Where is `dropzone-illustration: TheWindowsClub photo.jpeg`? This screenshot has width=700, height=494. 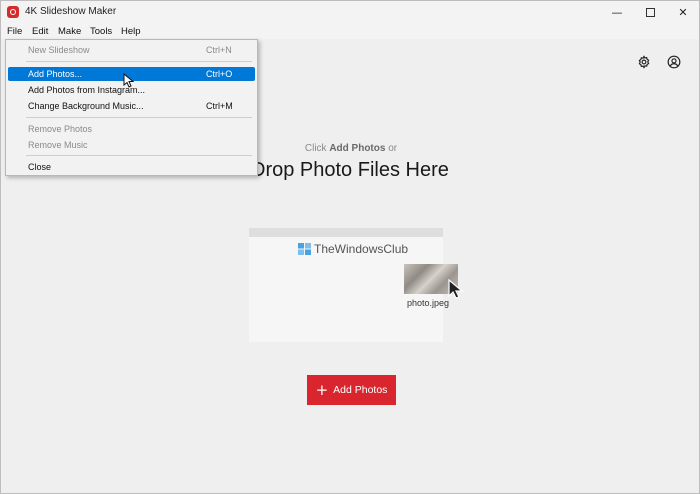 dropzone-illustration: TheWindowsClub photo.jpeg is located at coordinates (356, 285).